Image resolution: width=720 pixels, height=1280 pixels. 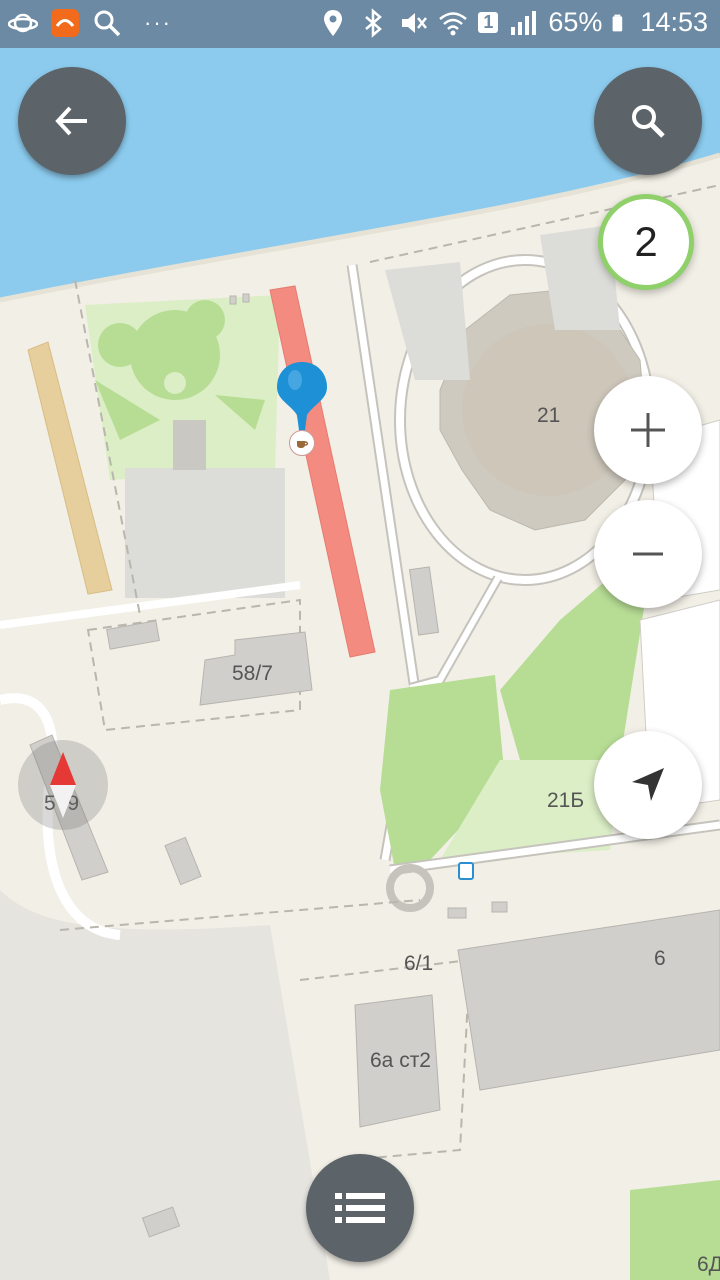 I want to click on compass-icon, so click(x=63, y=785).